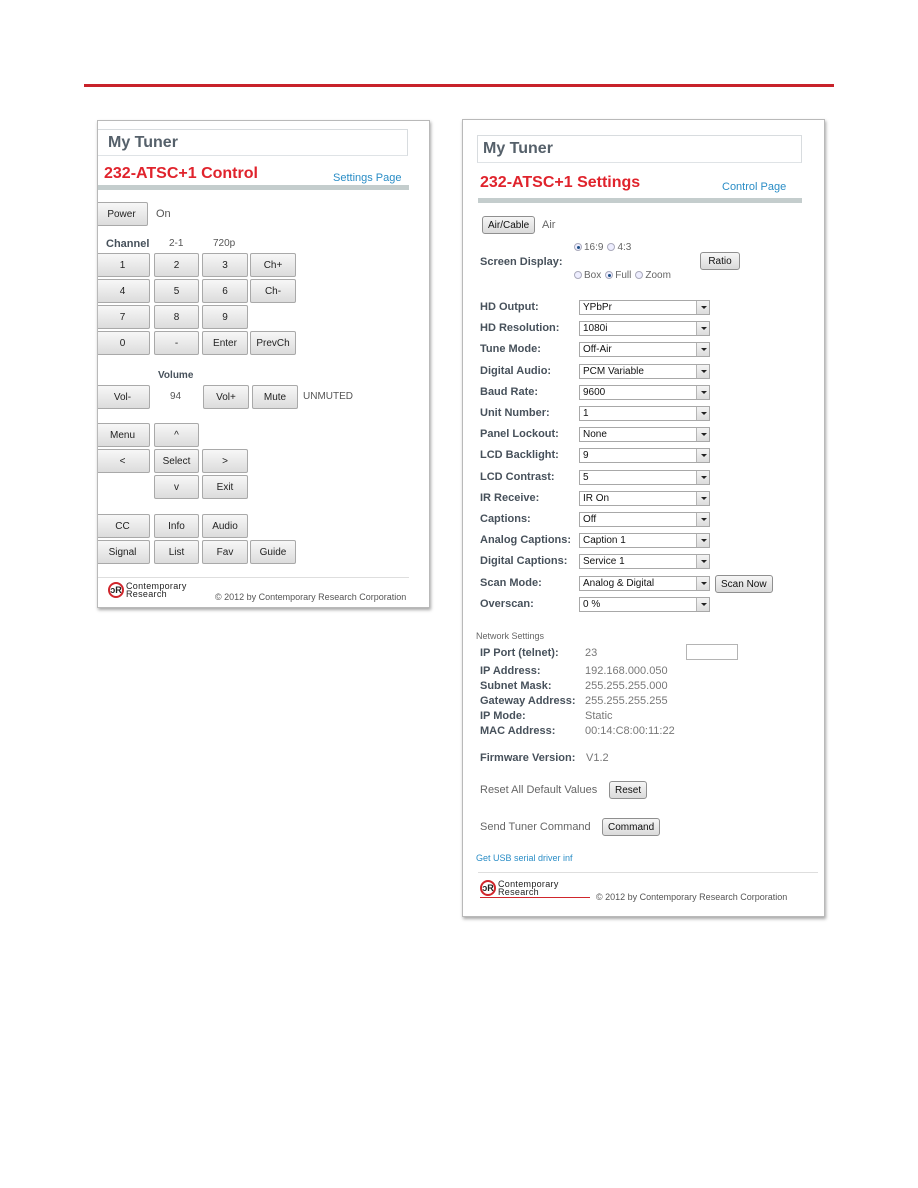  Describe the element at coordinates (599, 716) in the screenshot. I see `network-value: Static` at that location.